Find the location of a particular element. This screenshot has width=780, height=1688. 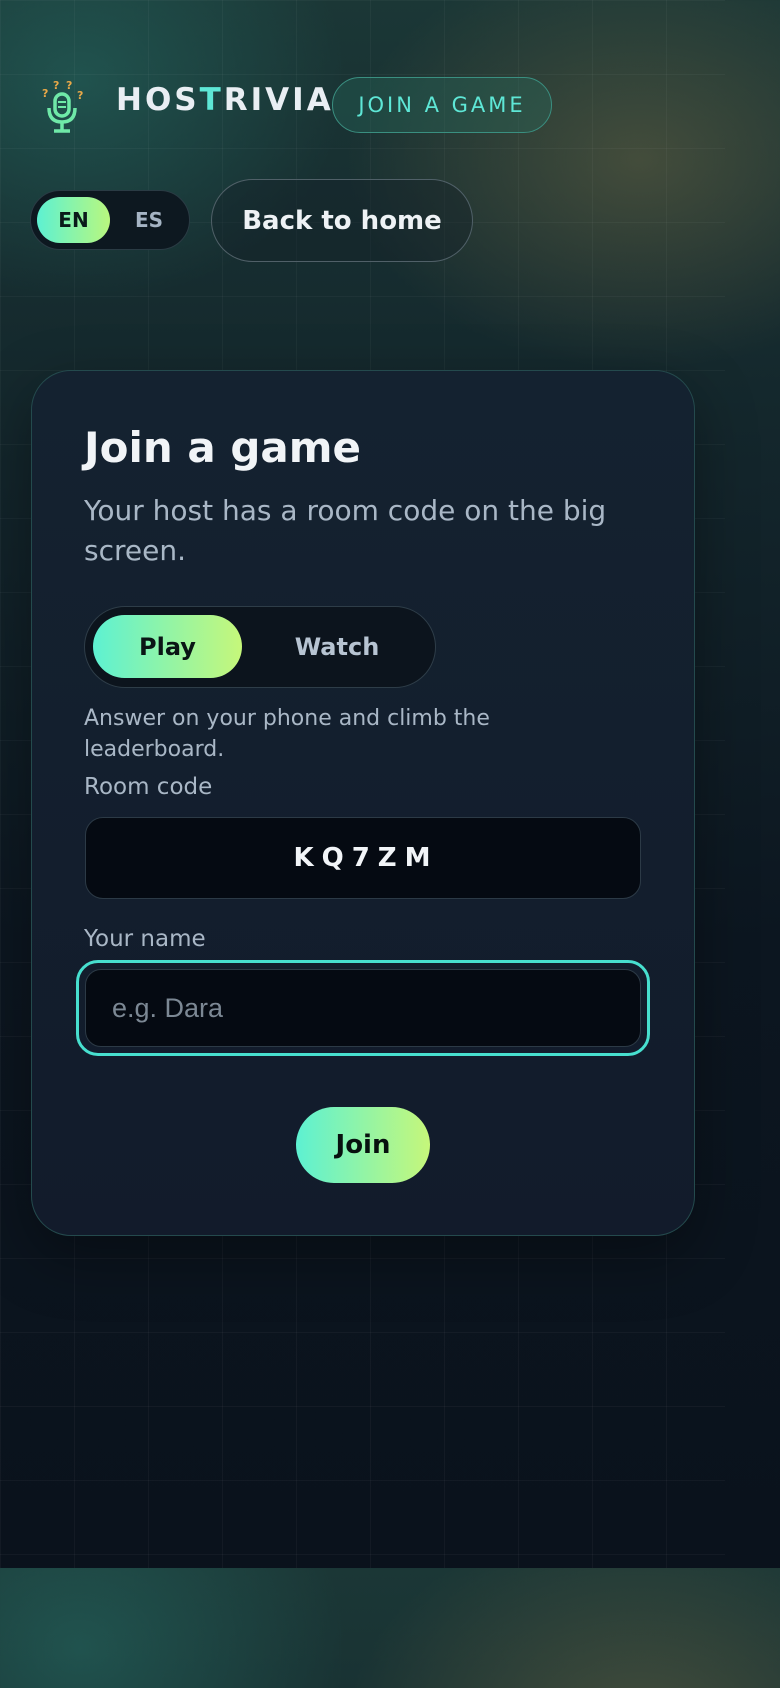

language-toggle: EN ES is located at coordinates (110, 220).